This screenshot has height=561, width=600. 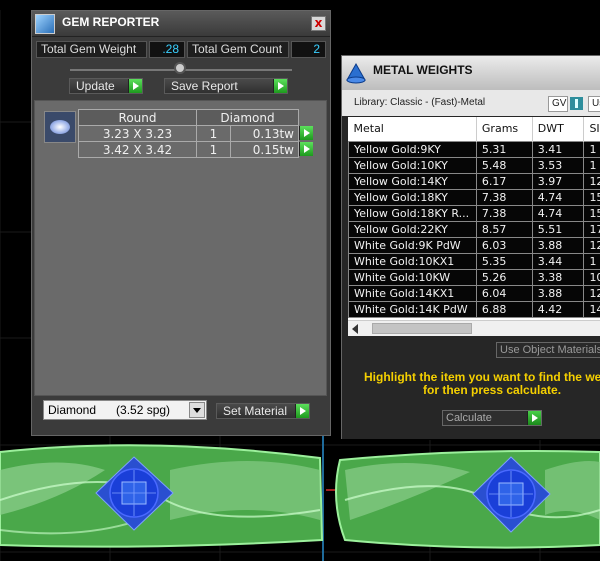 What do you see at coordinates (504, 129) in the screenshot?
I see `column-header-grams: Grams` at bounding box center [504, 129].